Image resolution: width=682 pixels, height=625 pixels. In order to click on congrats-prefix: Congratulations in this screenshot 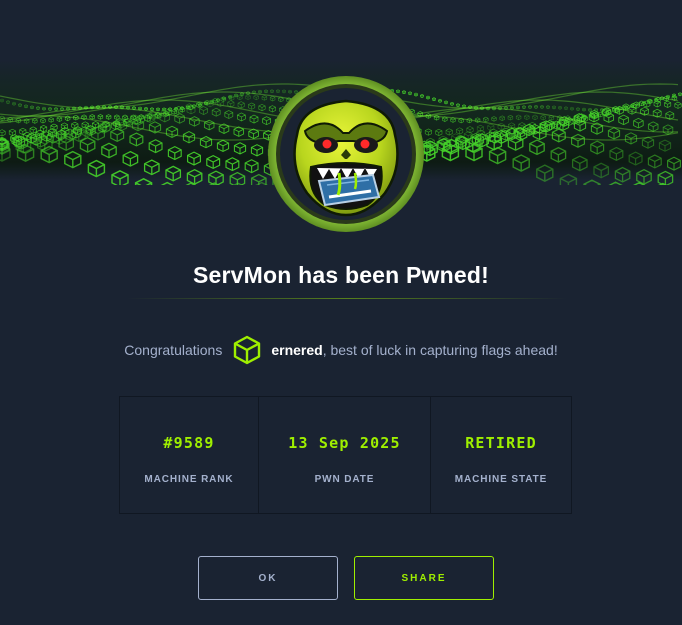, I will do `click(173, 350)`.